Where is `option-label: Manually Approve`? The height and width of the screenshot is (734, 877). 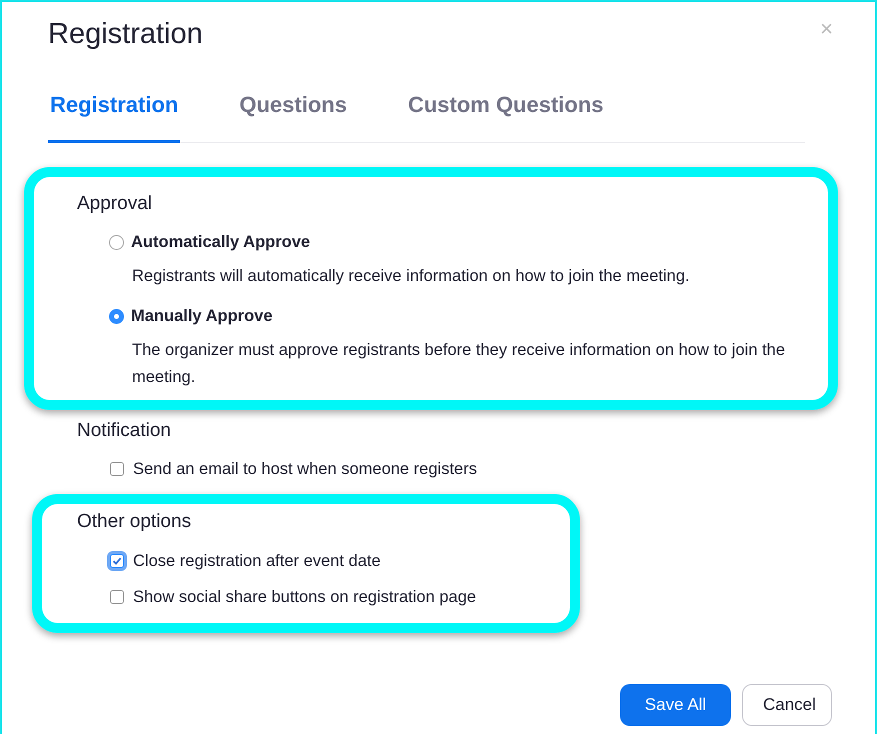 option-label: Manually Approve is located at coordinates (201, 316).